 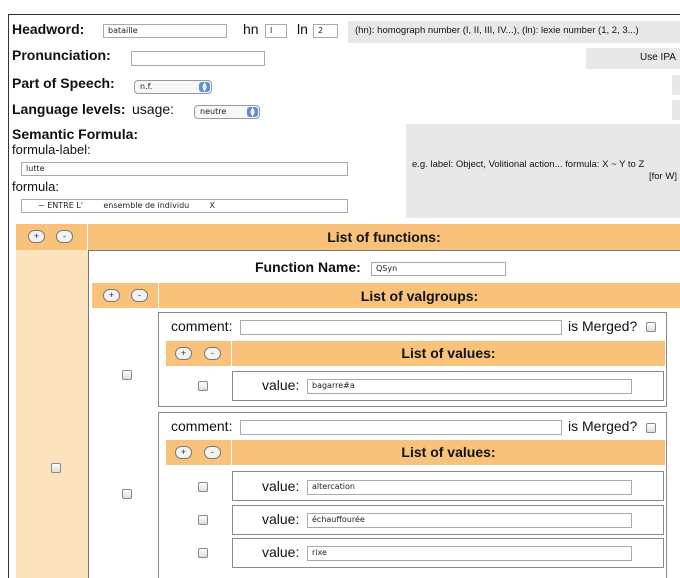 I want to click on add-value-button-1: +, so click(x=183, y=353).